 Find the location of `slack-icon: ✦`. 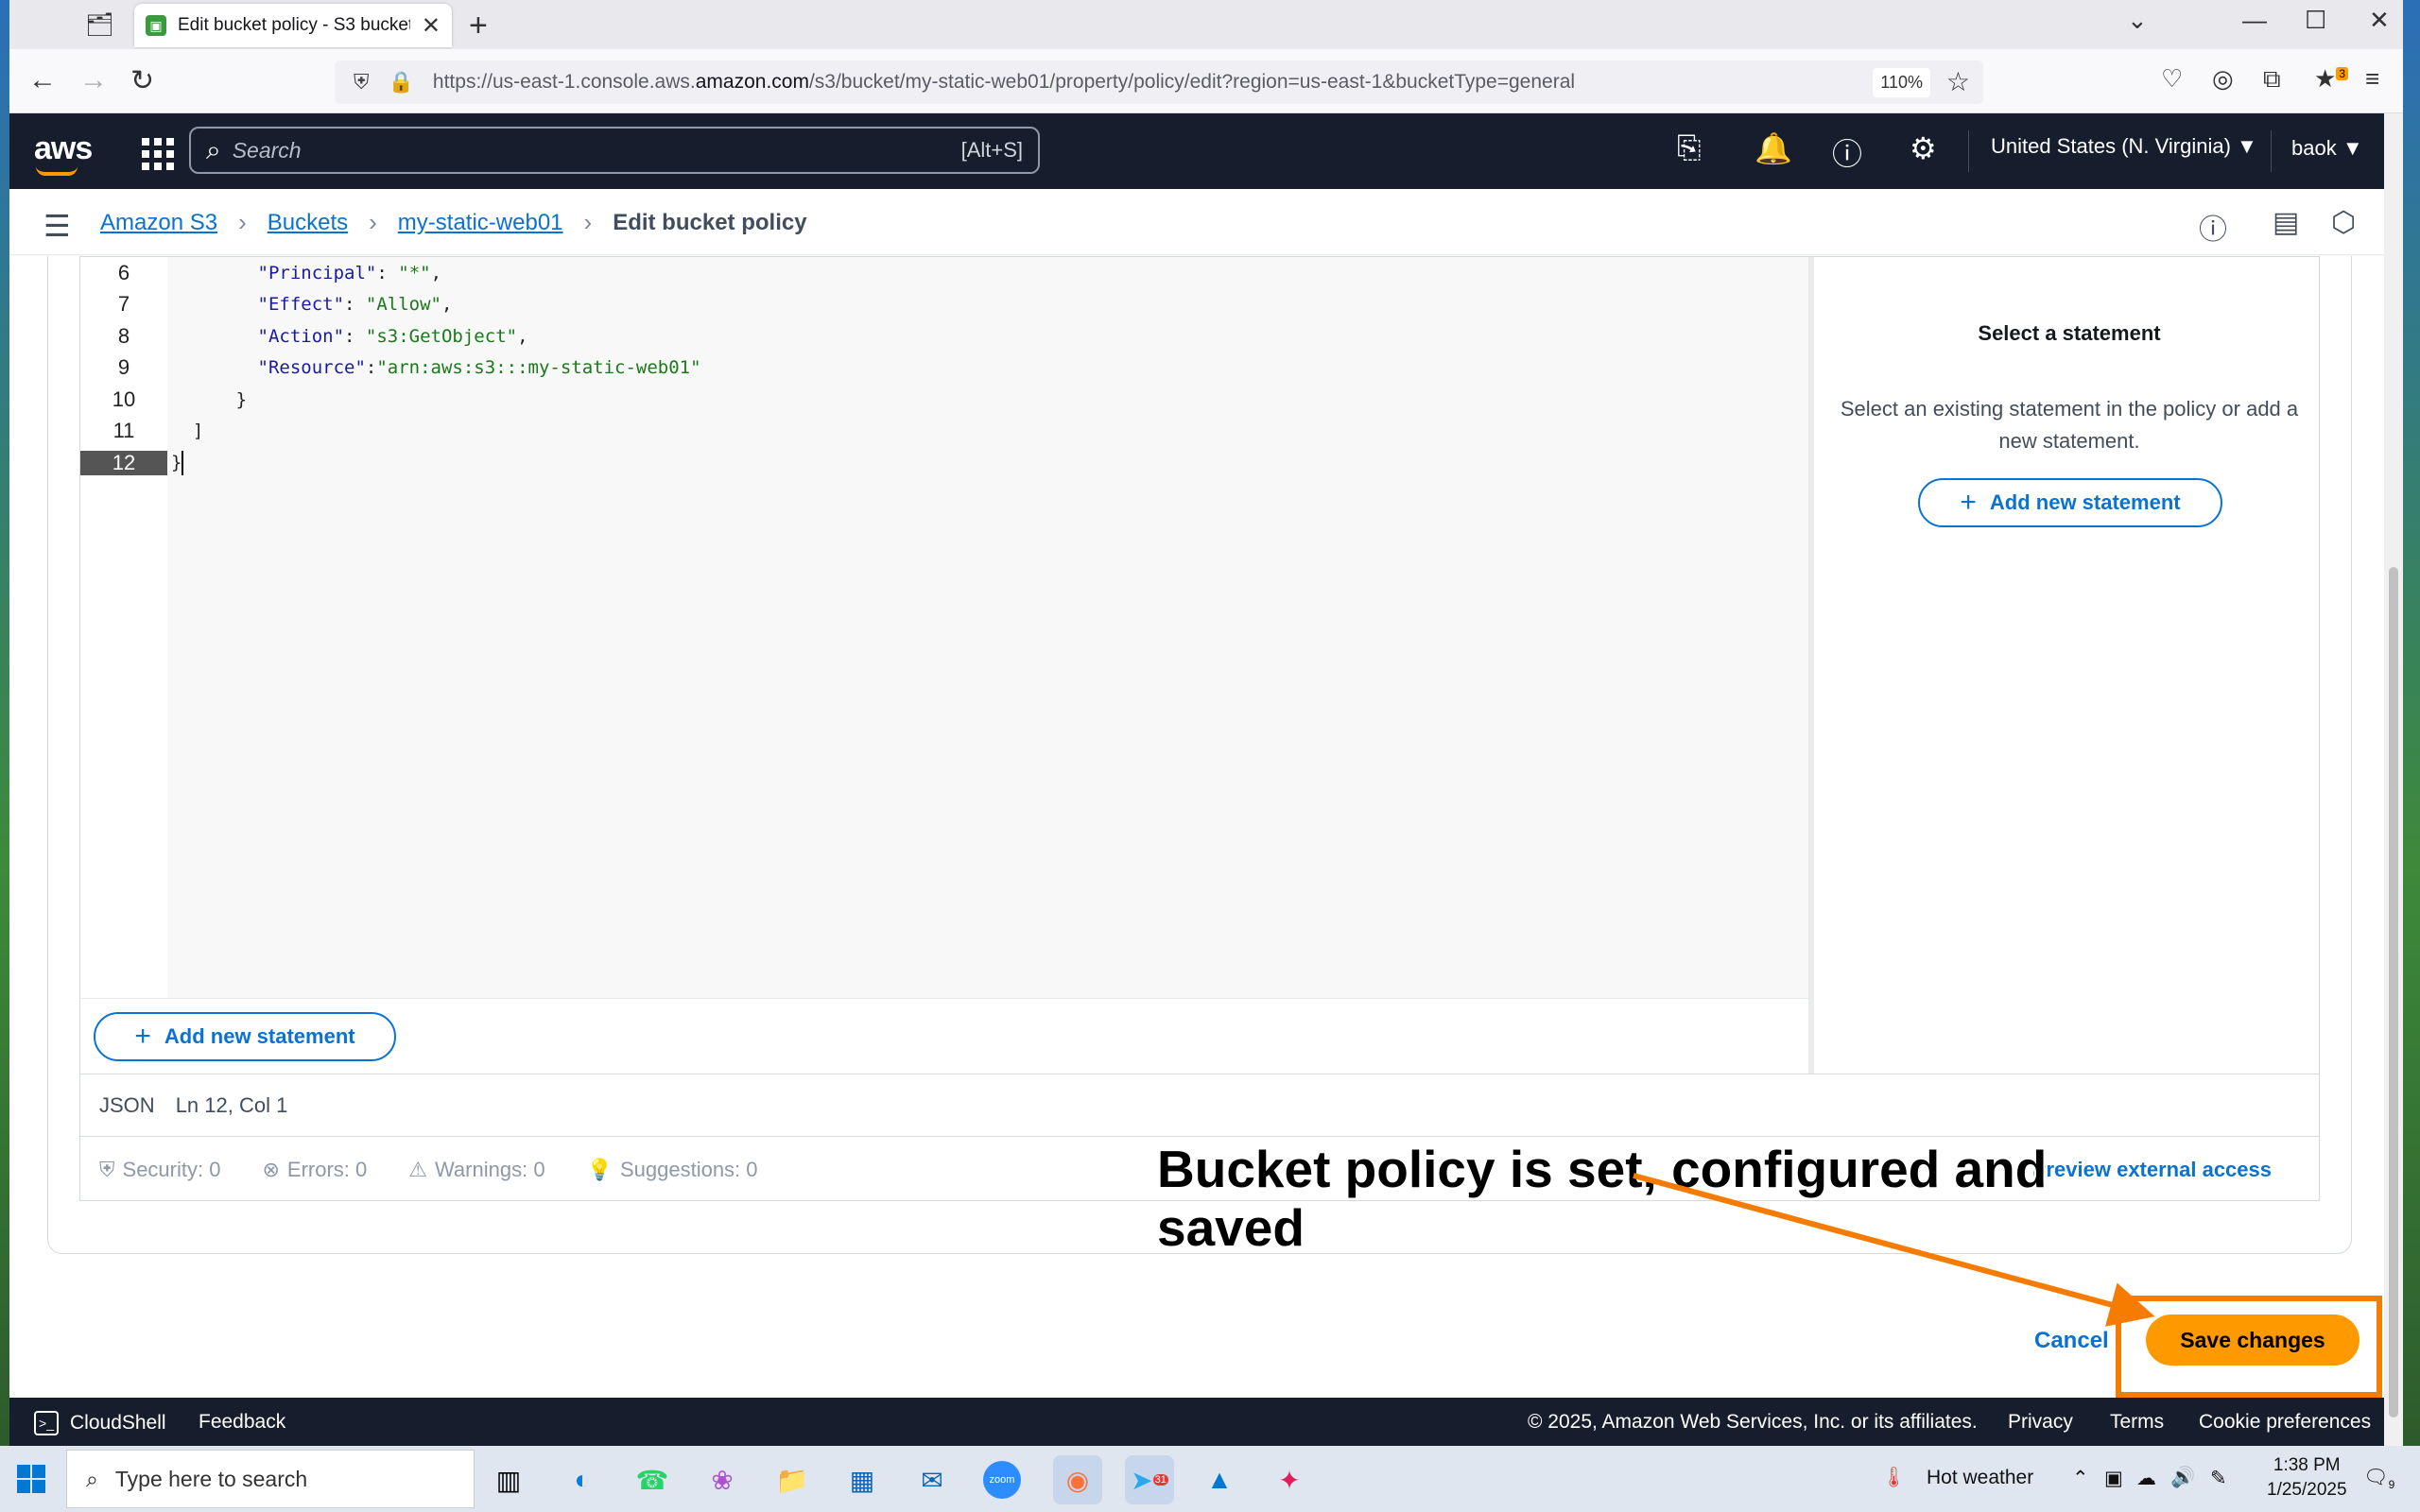

slack-icon: ✦ is located at coordinates (1289, 1479).